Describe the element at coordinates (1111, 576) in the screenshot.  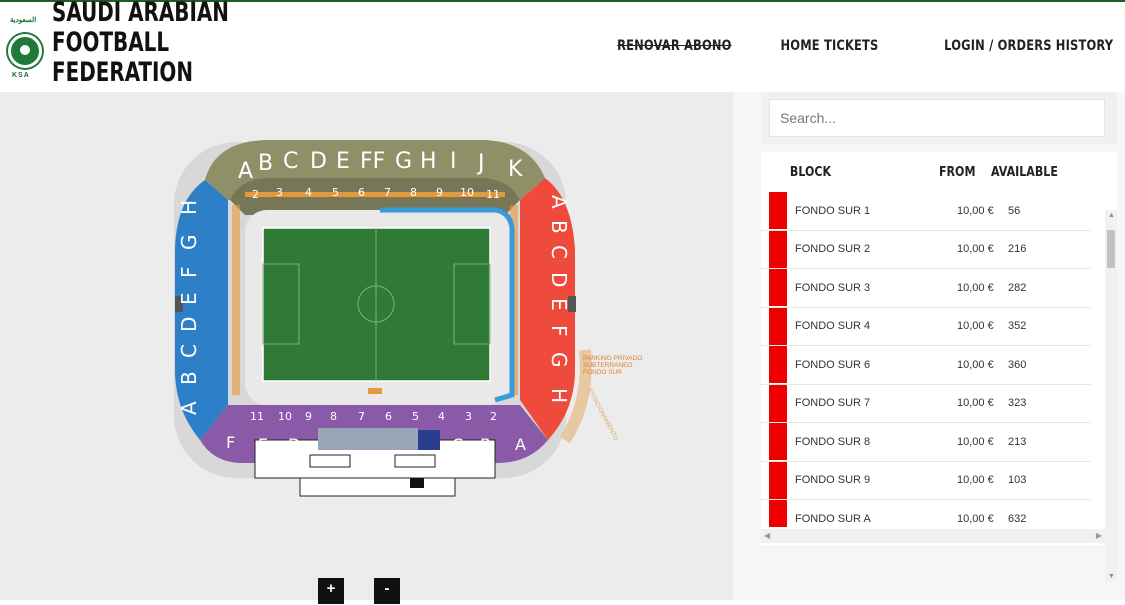
I see `scroll-down-icon: ▼` at that location.